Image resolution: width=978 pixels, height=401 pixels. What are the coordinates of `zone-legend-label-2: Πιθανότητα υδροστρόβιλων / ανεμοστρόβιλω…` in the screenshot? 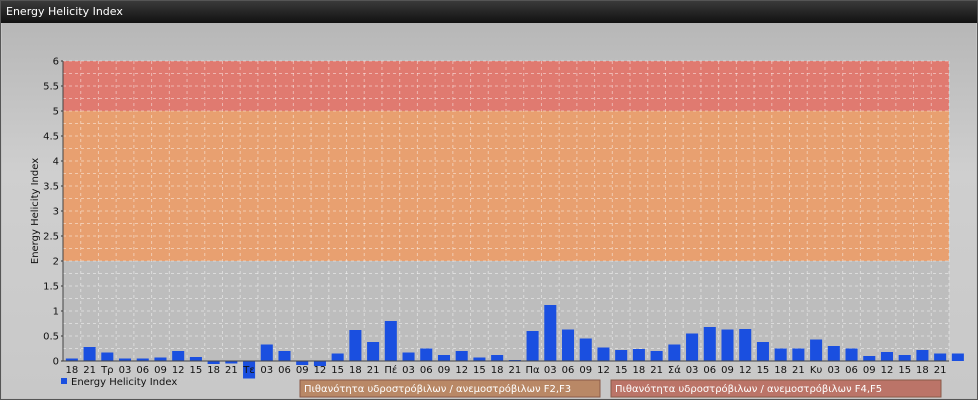 It's located at (748, 389).